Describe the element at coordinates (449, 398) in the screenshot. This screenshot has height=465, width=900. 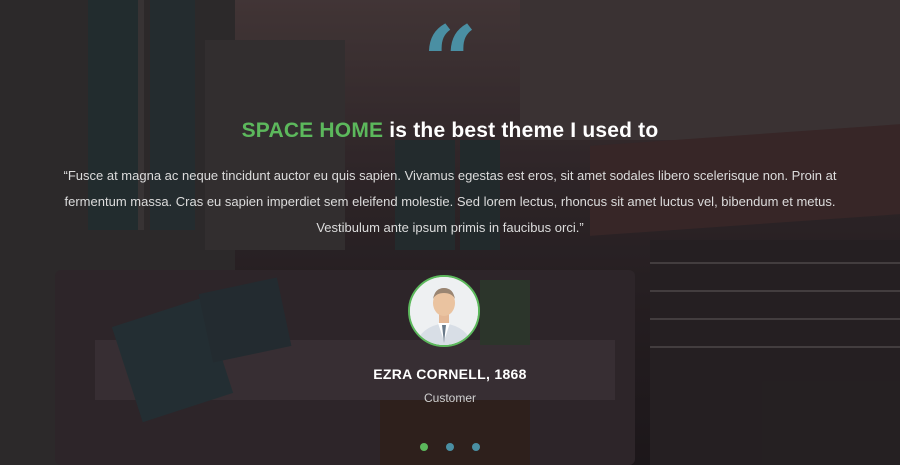
I see `author-role: Customer` at that location.